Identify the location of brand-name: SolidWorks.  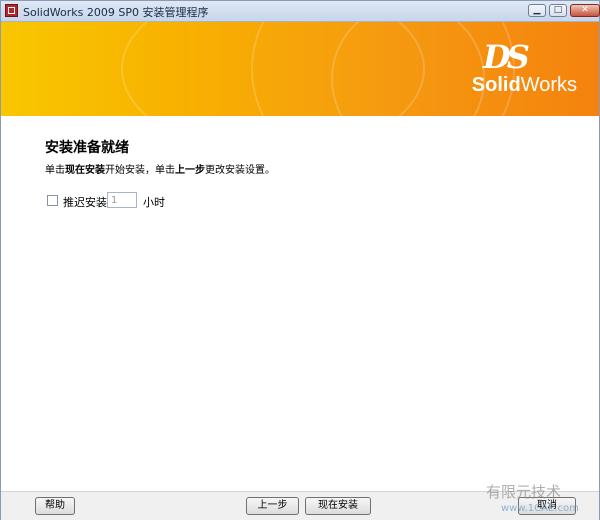
(524, 85).